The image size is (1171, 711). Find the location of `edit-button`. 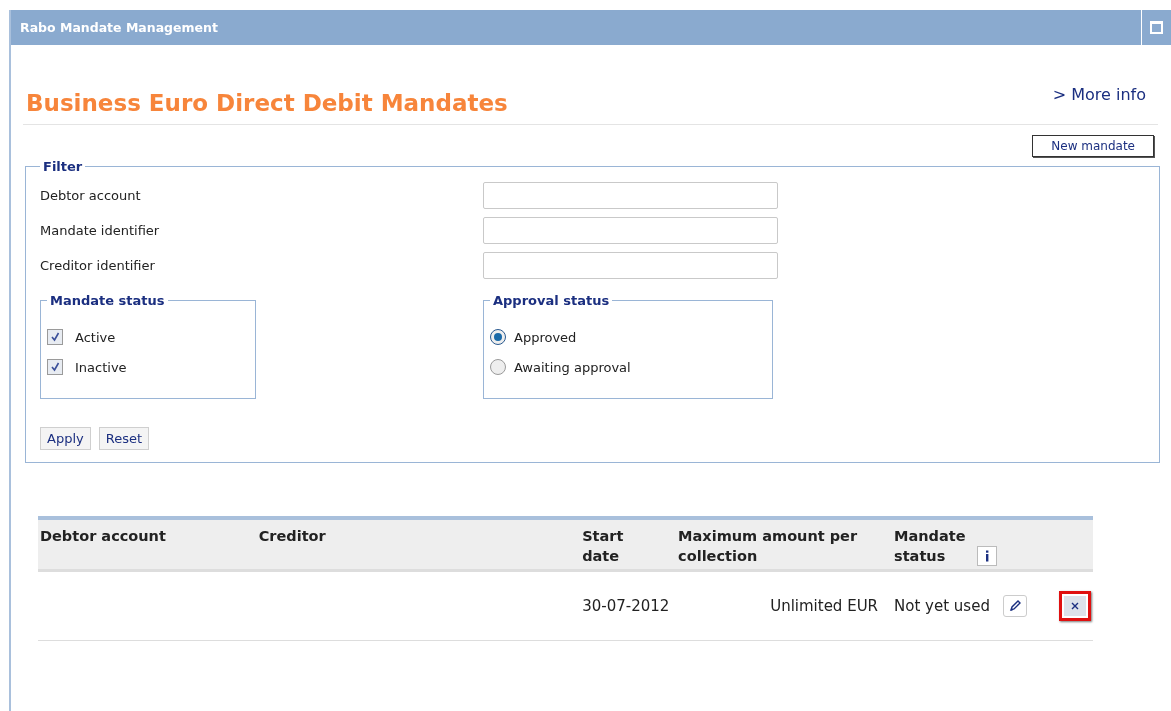

edit-button is located at coordinates (1015, 606).